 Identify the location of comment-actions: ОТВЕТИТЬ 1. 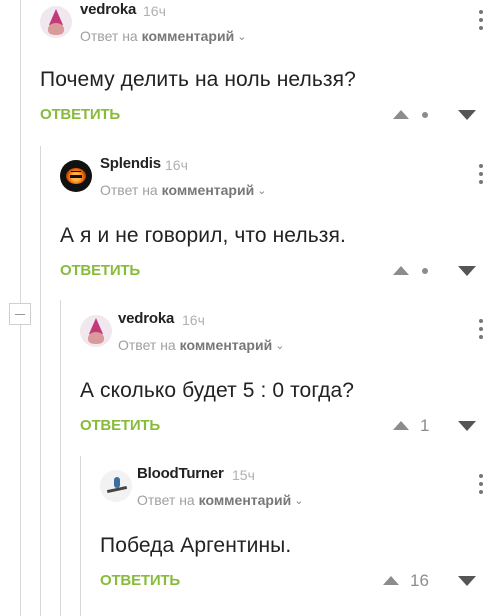
(290, 426).